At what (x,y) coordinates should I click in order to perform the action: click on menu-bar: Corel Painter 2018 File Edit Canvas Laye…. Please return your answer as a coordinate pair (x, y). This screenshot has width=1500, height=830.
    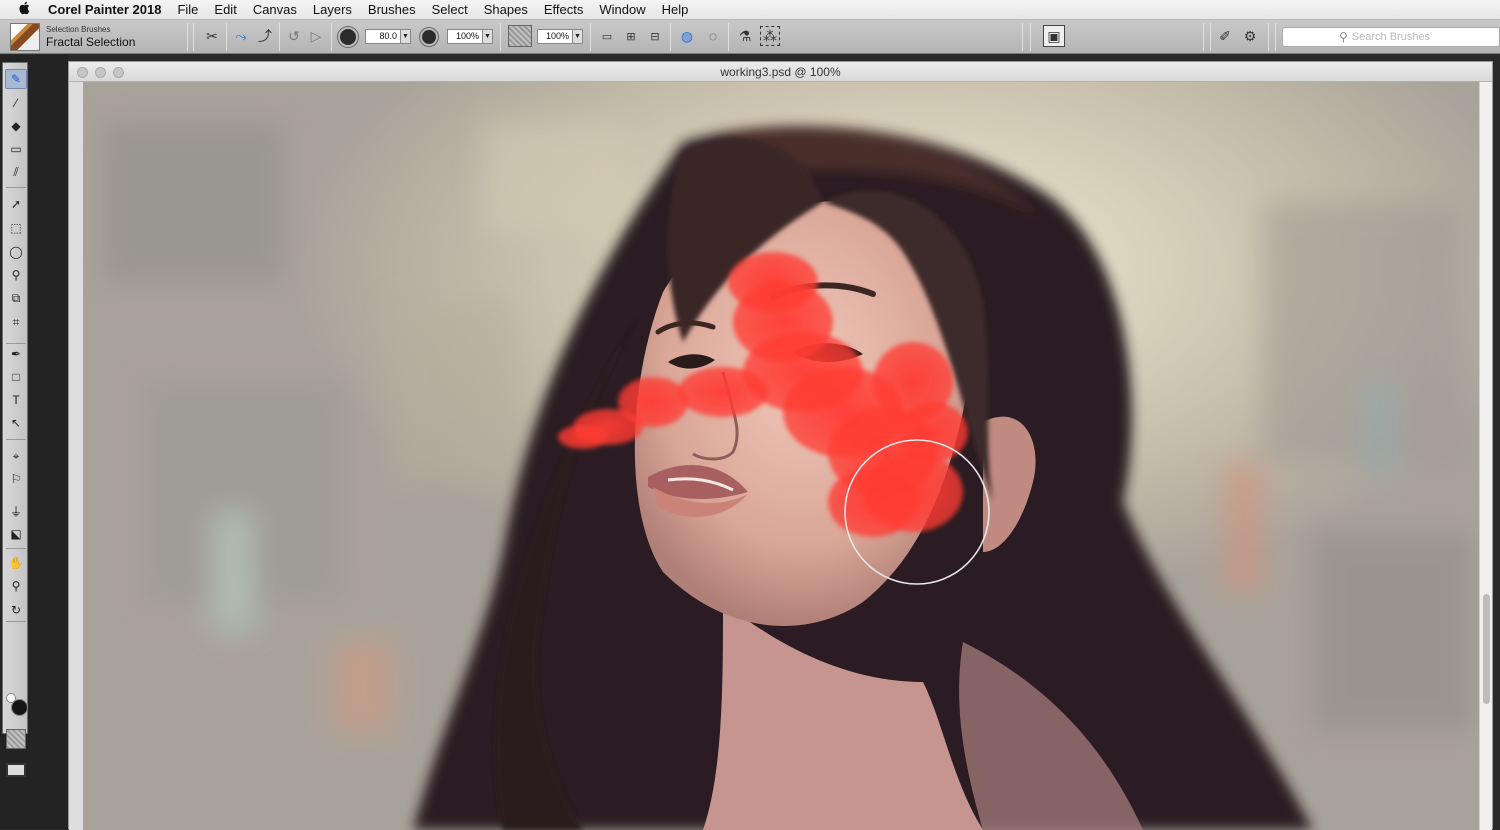
    Looking at the image, I should click on (750, 10).